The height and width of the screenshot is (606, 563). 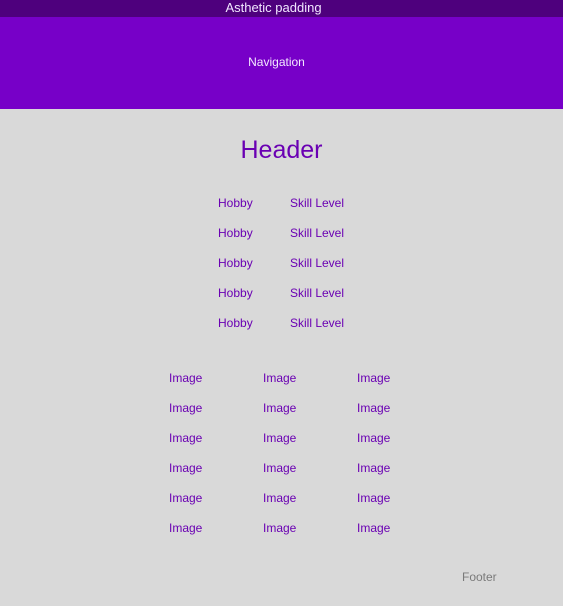 I want to click on page-header: Header, so click(x=281, y=150).